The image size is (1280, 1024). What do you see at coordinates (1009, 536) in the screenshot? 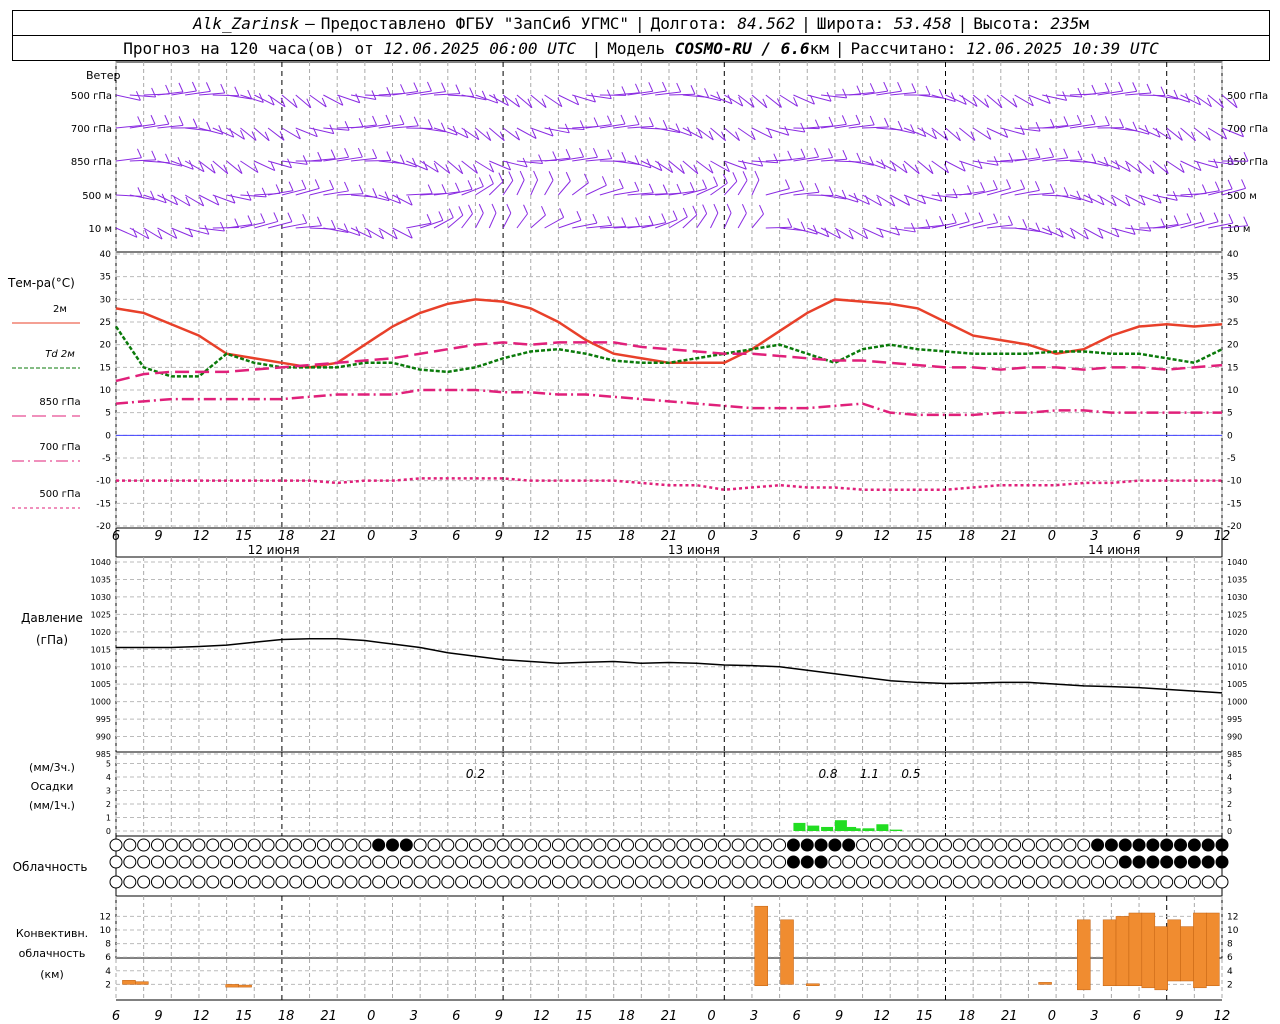
I see `hour-label: 21` at bounding box center [1009, 536].